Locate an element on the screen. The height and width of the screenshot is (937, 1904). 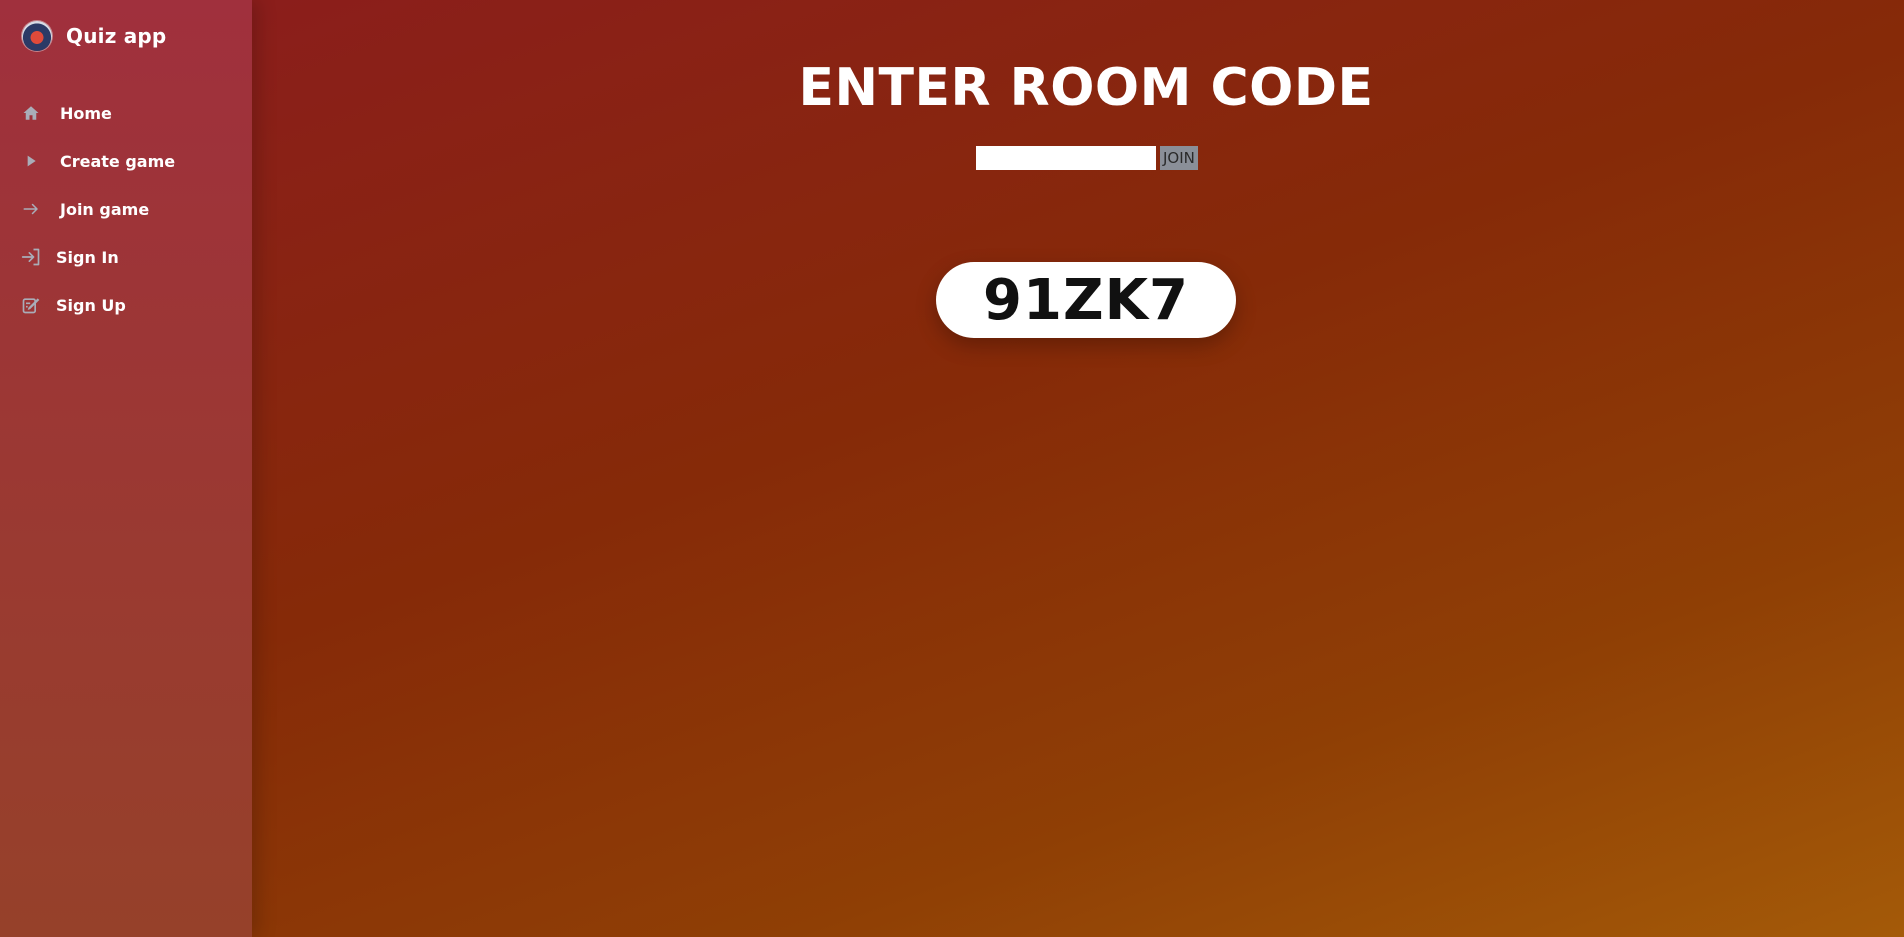
join-button: JOIN is located at coordinates (1179, 158).